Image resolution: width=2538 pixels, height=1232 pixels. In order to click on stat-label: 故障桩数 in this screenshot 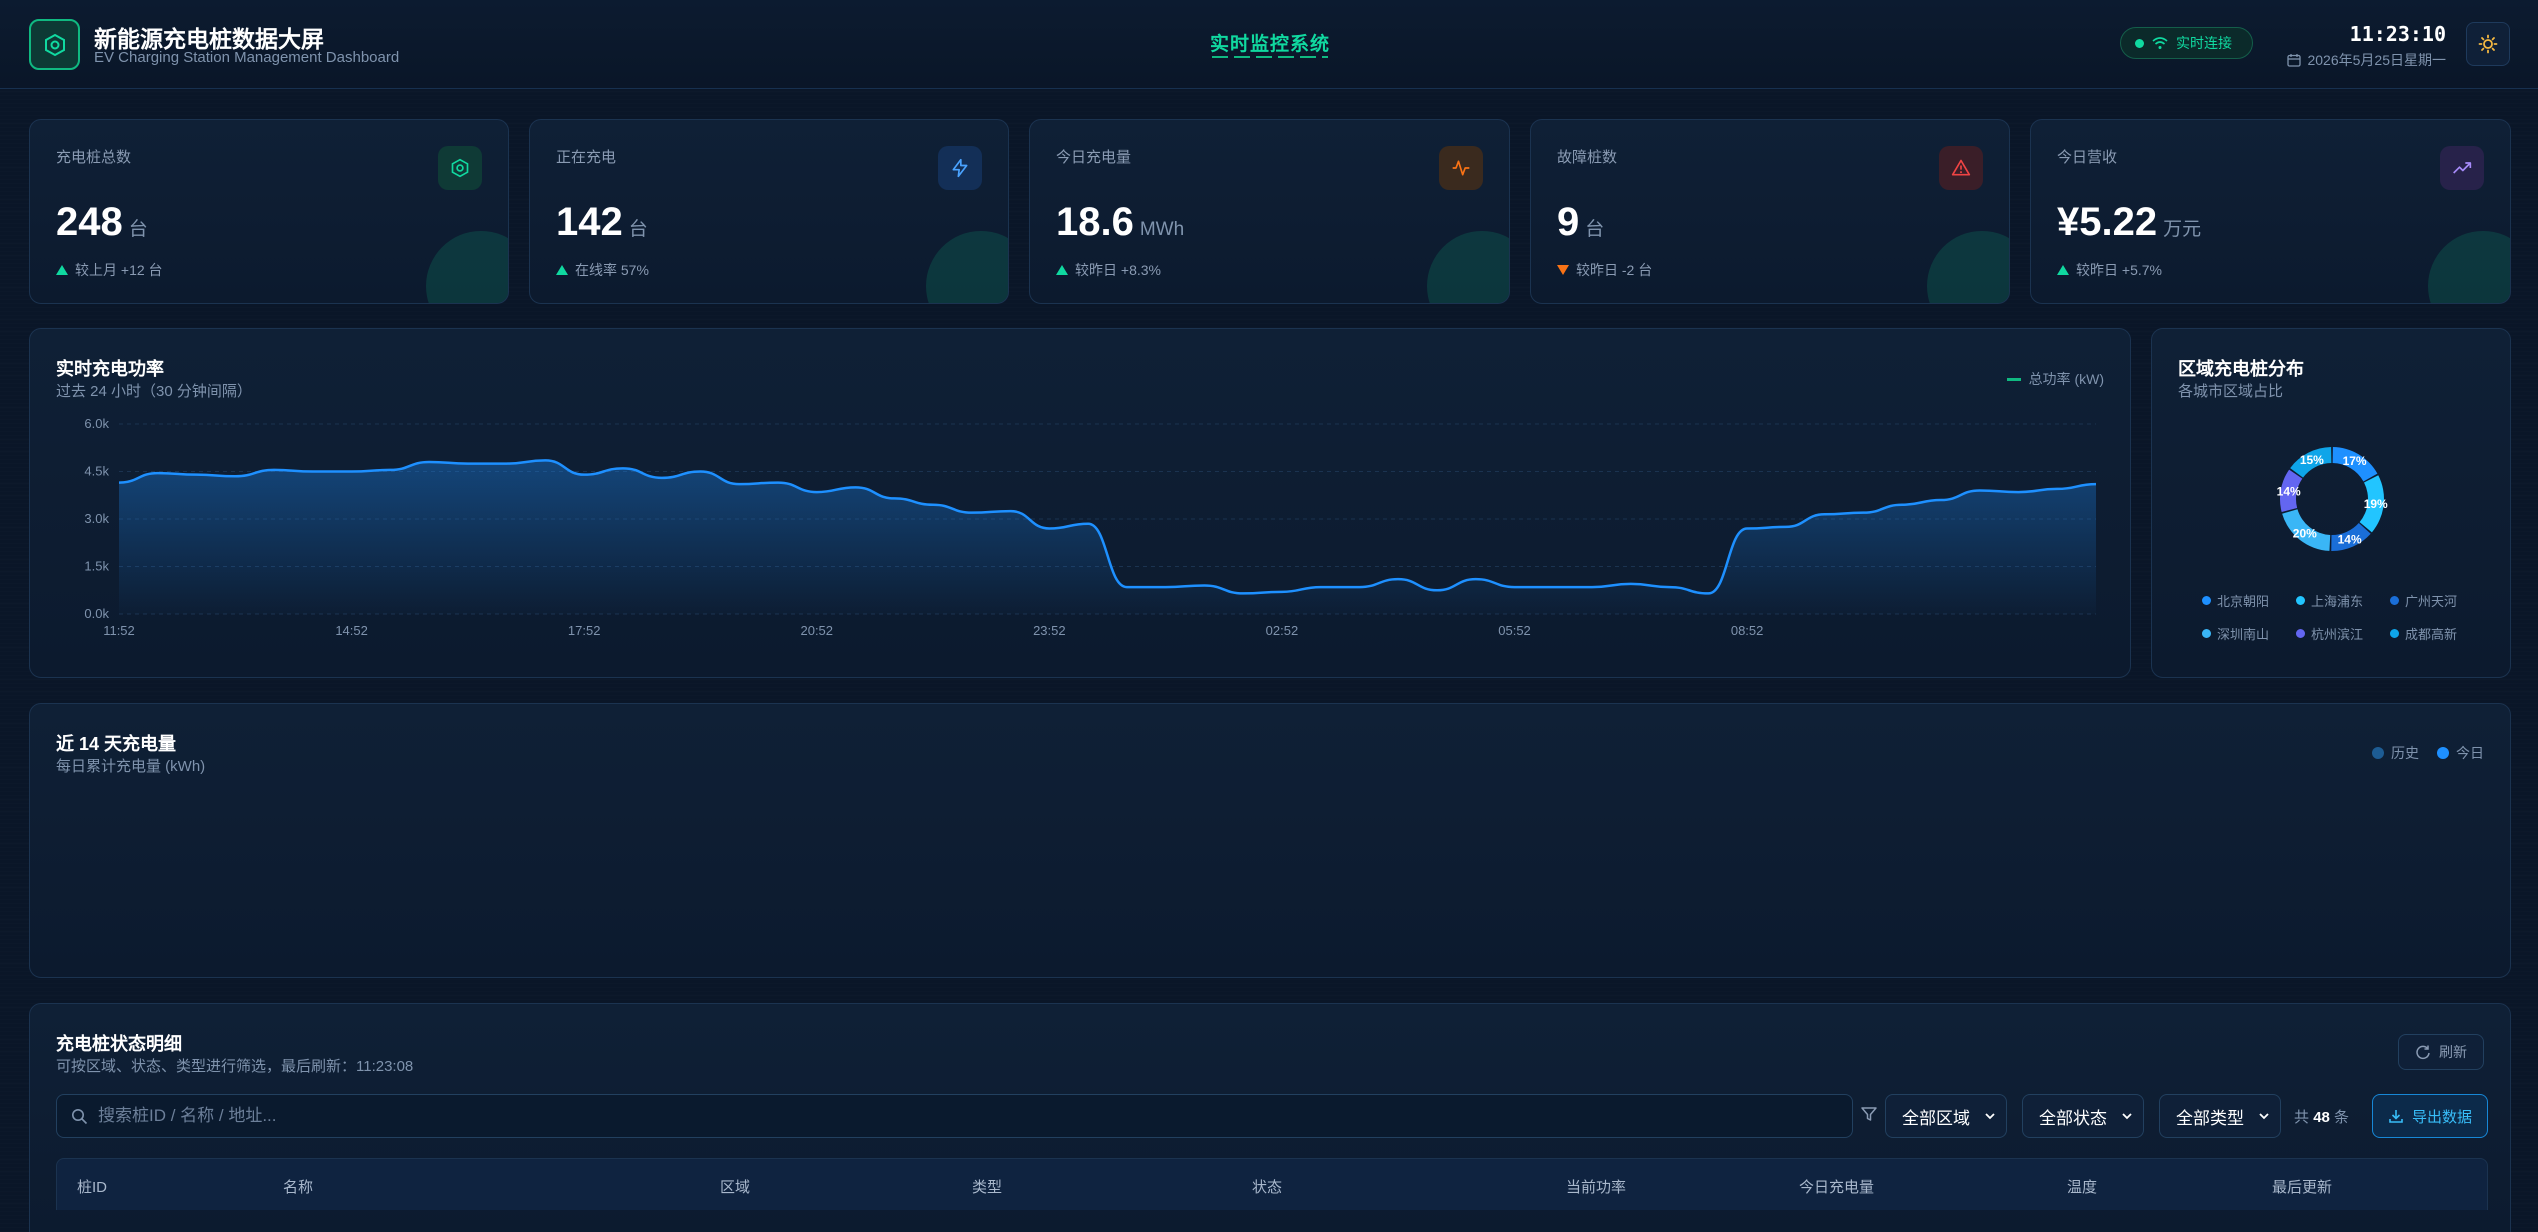, I will do `click(1587, 157)`.